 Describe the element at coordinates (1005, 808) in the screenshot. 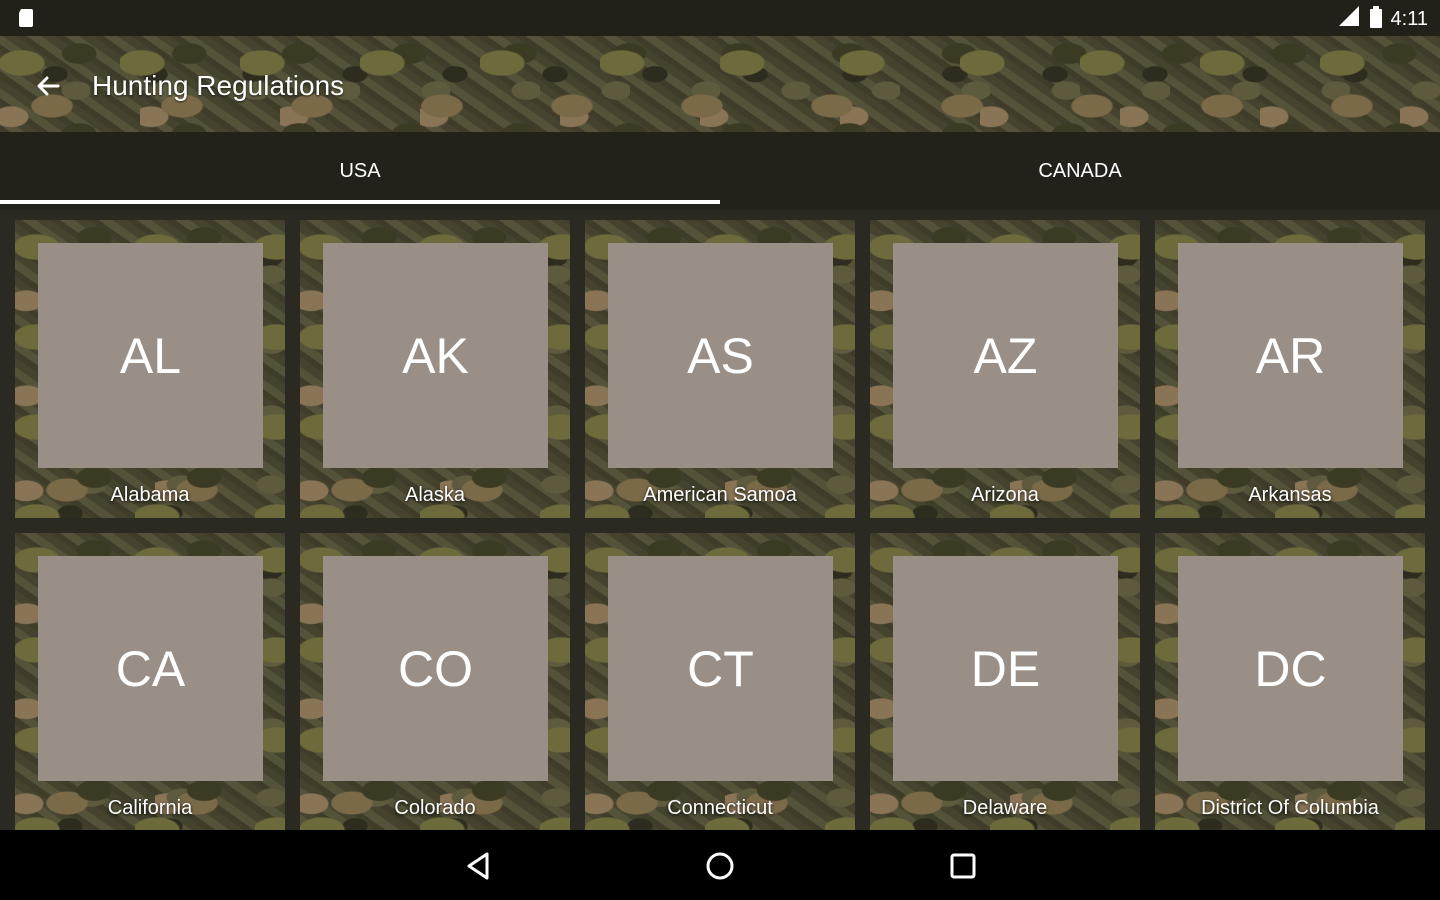

I see `state-name: Delaware` at that location.